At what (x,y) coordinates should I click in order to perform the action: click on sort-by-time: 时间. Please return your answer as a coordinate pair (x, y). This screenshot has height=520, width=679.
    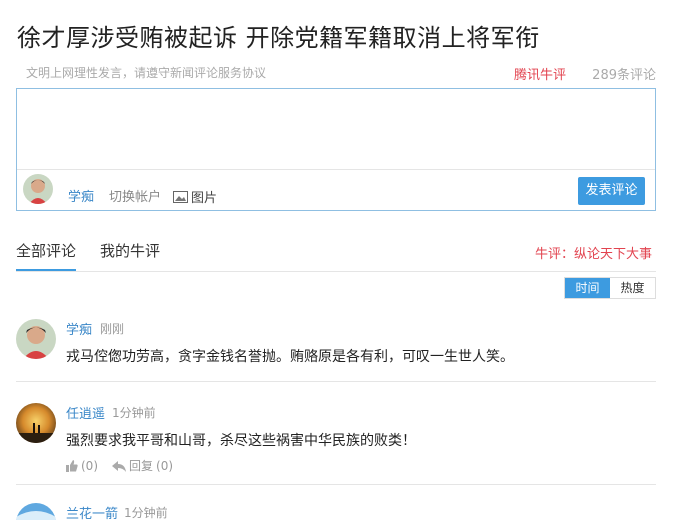
    Looking at the image, I should click on (587, 288).